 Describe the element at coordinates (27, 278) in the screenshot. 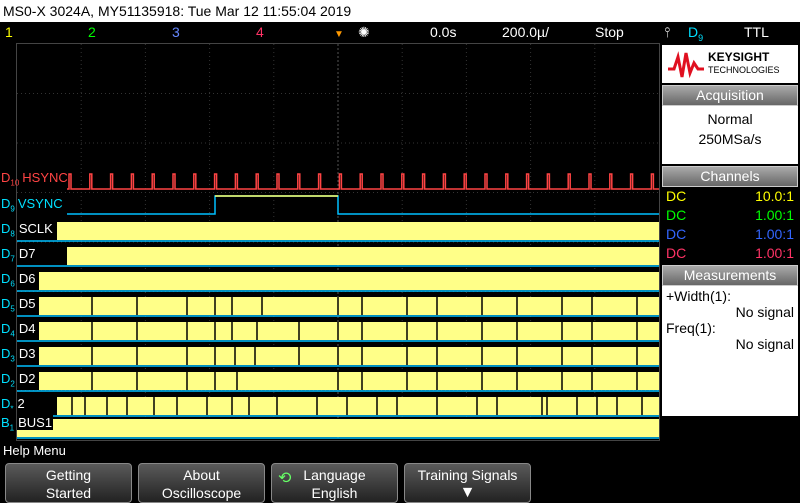

I see `trace-name: D6` at that location.